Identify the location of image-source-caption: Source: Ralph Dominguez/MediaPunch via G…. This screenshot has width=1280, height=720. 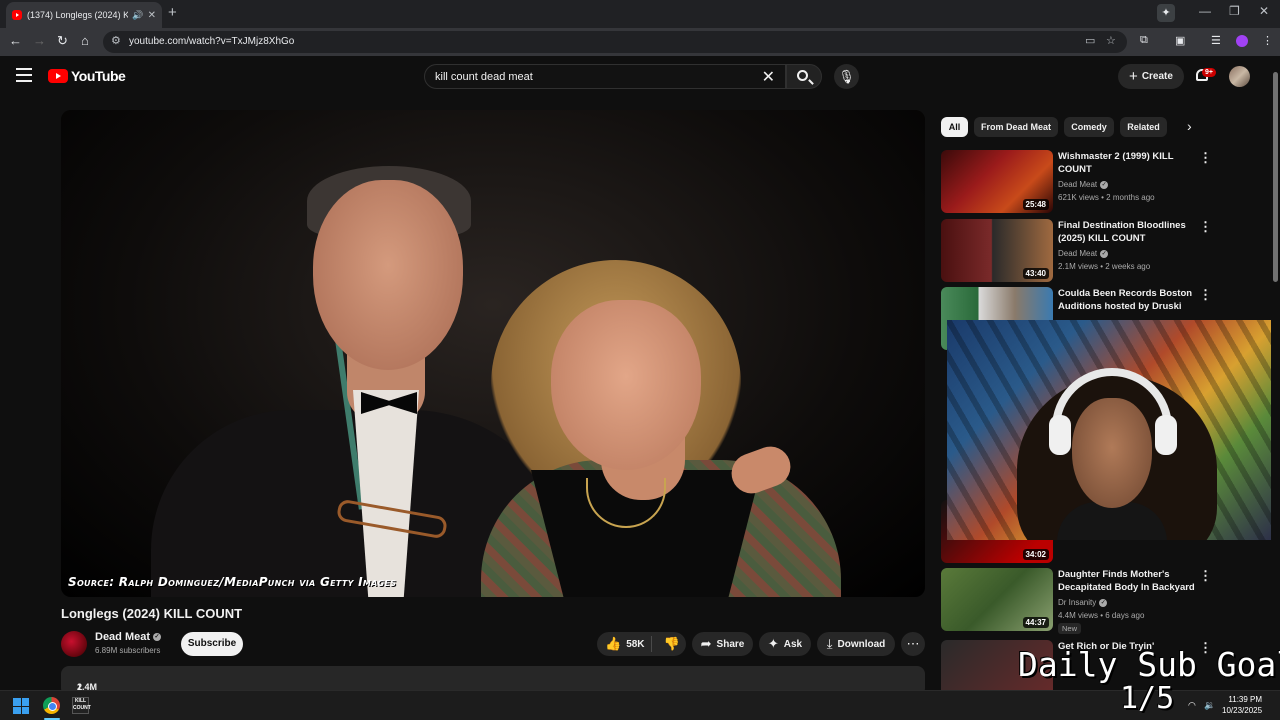
(232, 582).